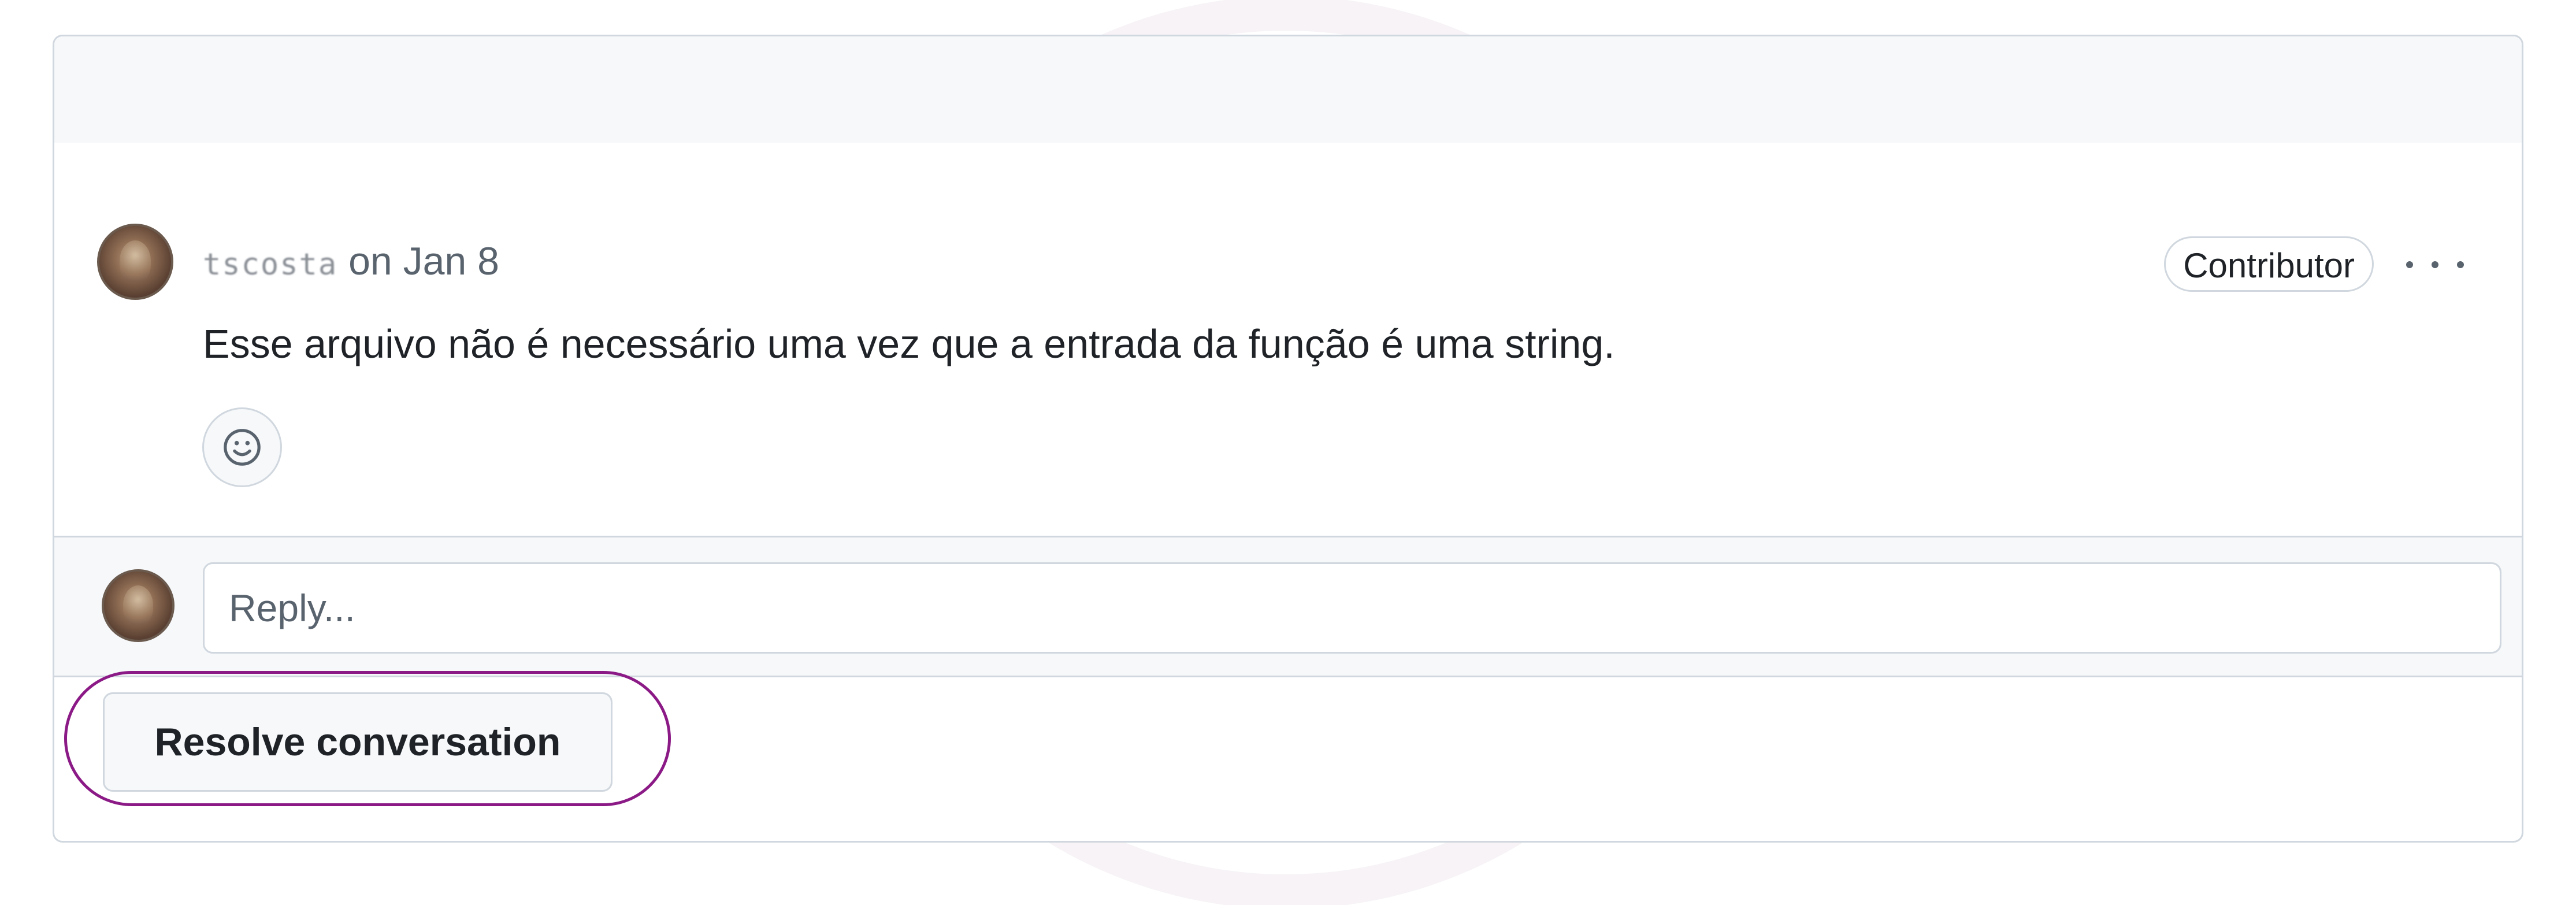  Describe the element at coordinates (270, 265) in the screenshot. I see `author-name: tscosta` at that location.